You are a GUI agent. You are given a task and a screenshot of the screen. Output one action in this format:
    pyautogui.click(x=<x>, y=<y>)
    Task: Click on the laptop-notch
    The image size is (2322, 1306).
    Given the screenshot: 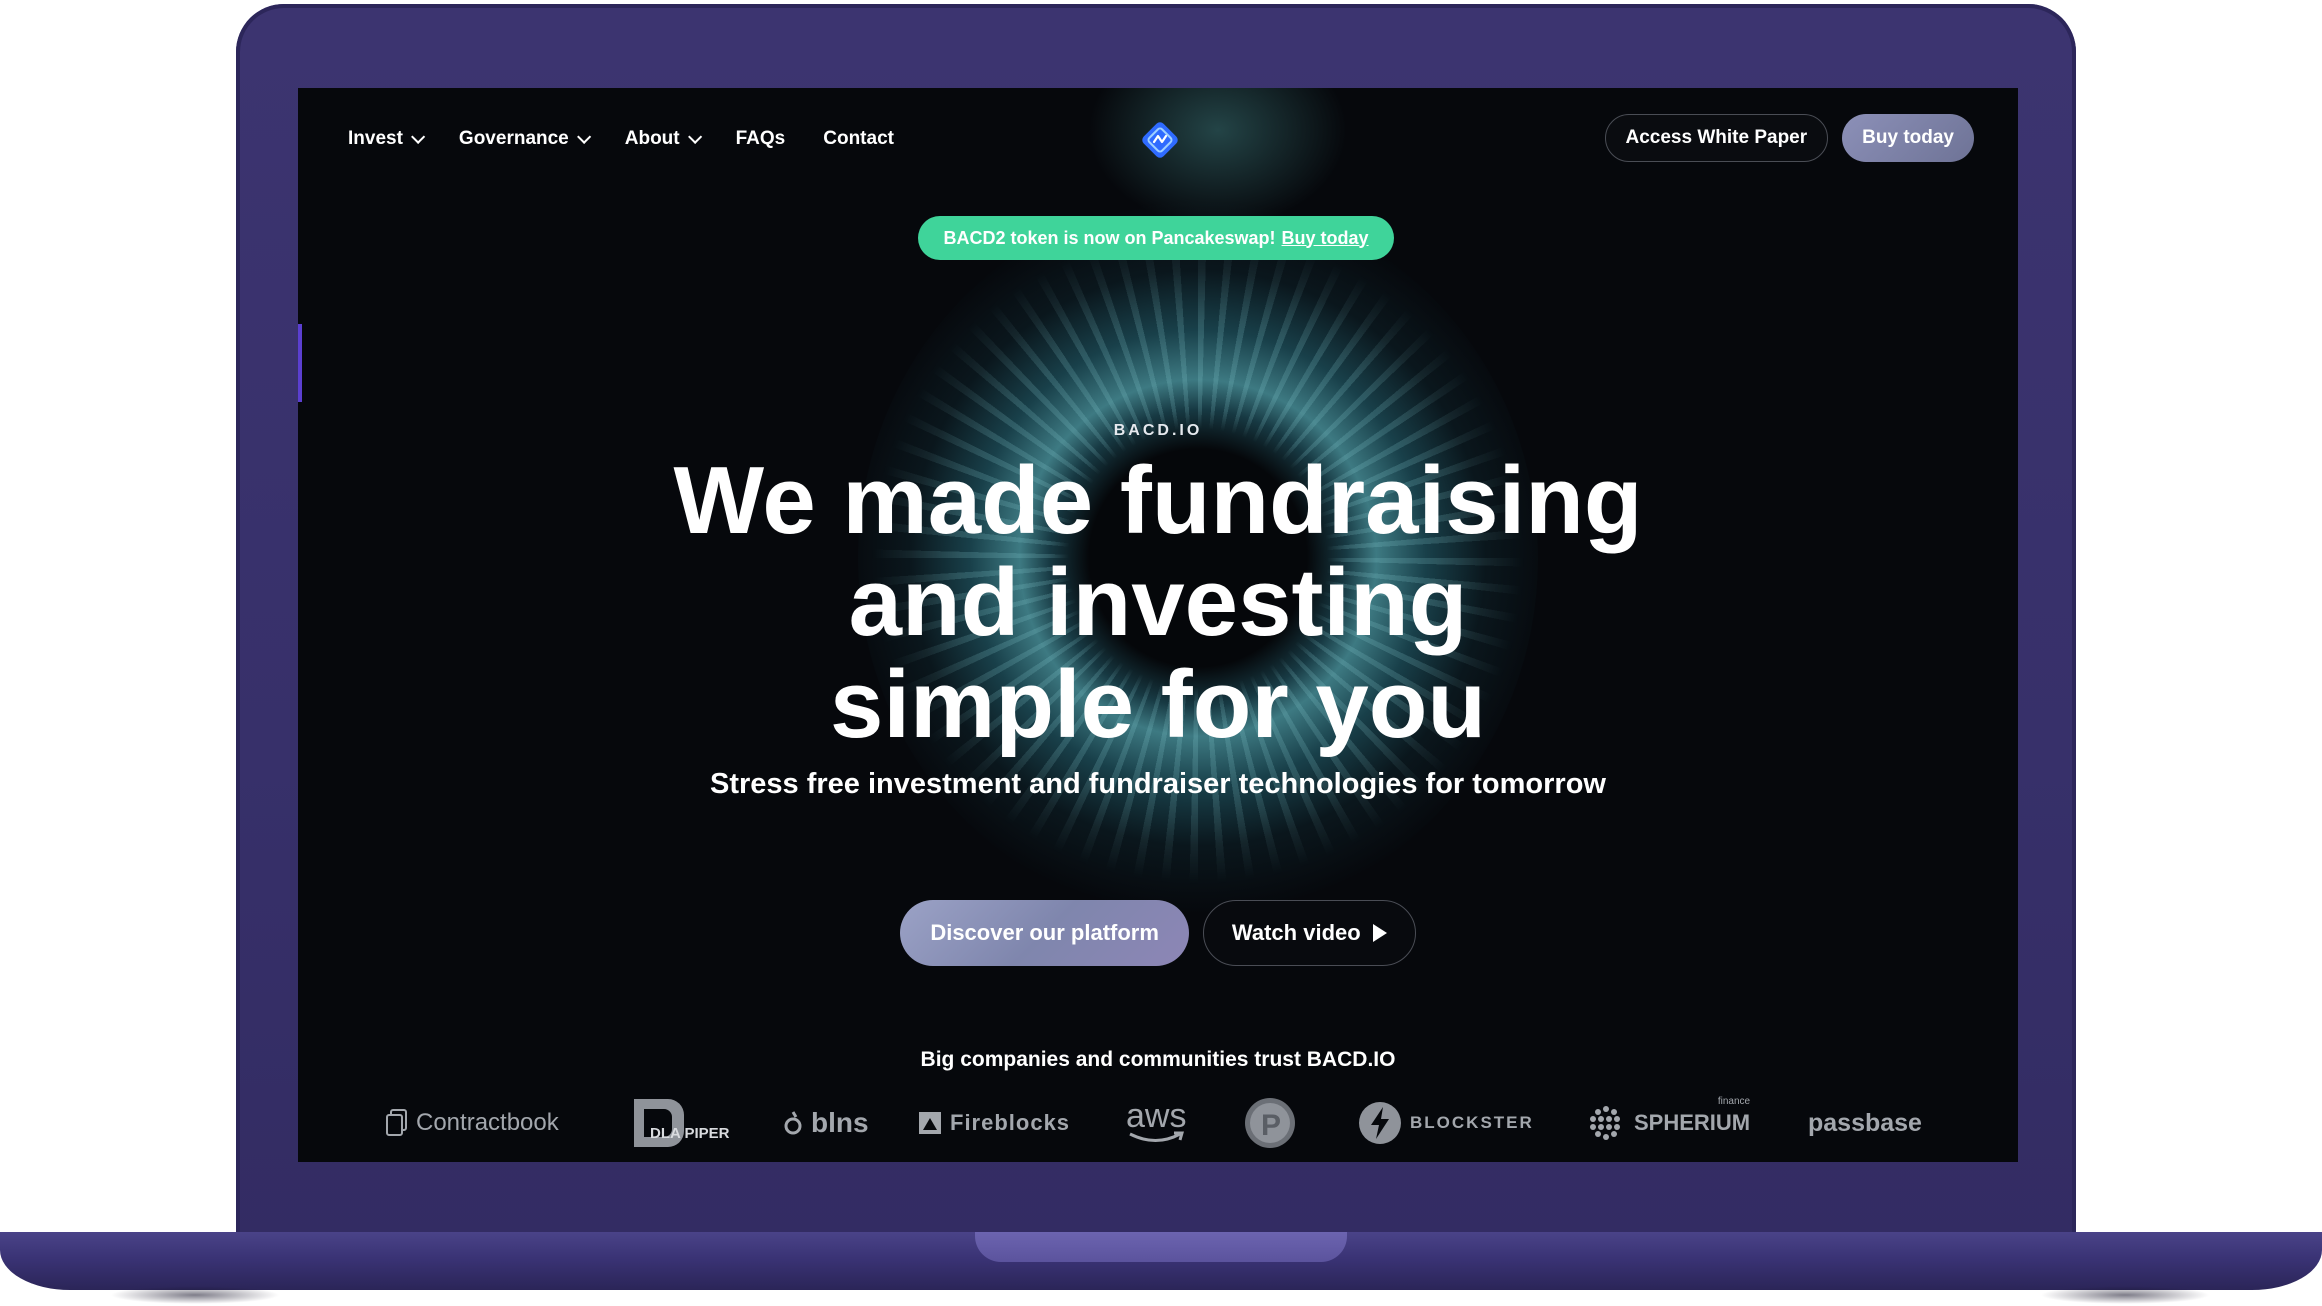 What is the action you would take?
    pyautogui.click(x=1161, y=1247)
    